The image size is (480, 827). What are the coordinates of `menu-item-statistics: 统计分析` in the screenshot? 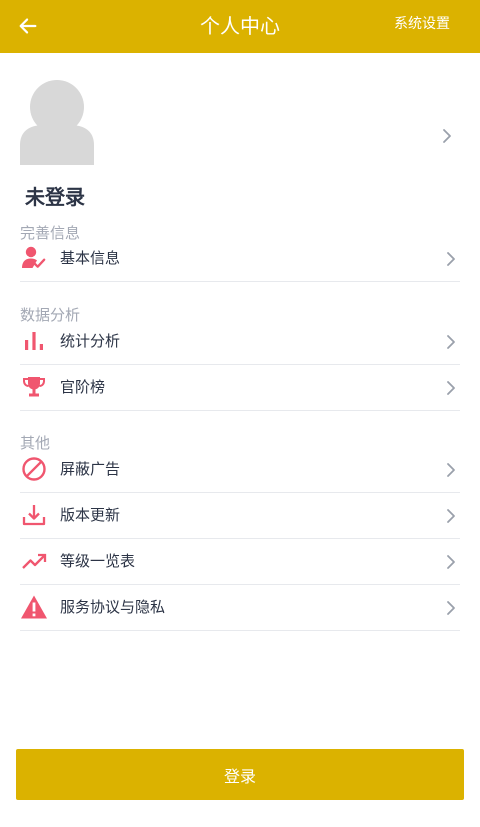 It's located at (240, 341).